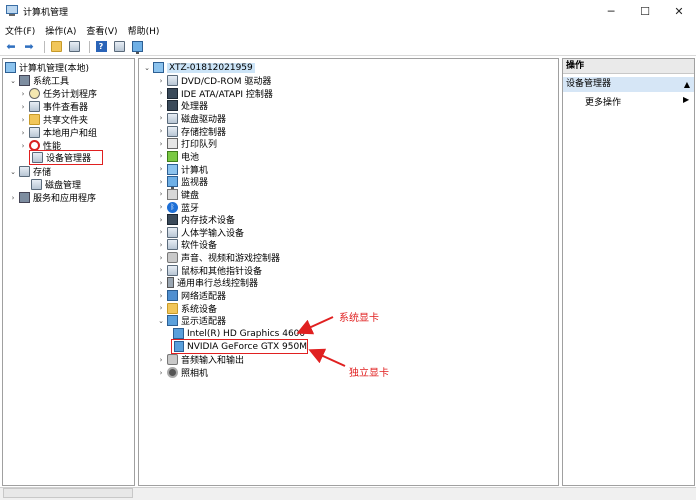 The width and height of the screenshot is (696, 500). I want to click on device-category-item: › IDE ATA/ATAPI 控制器, so click(215, 93).